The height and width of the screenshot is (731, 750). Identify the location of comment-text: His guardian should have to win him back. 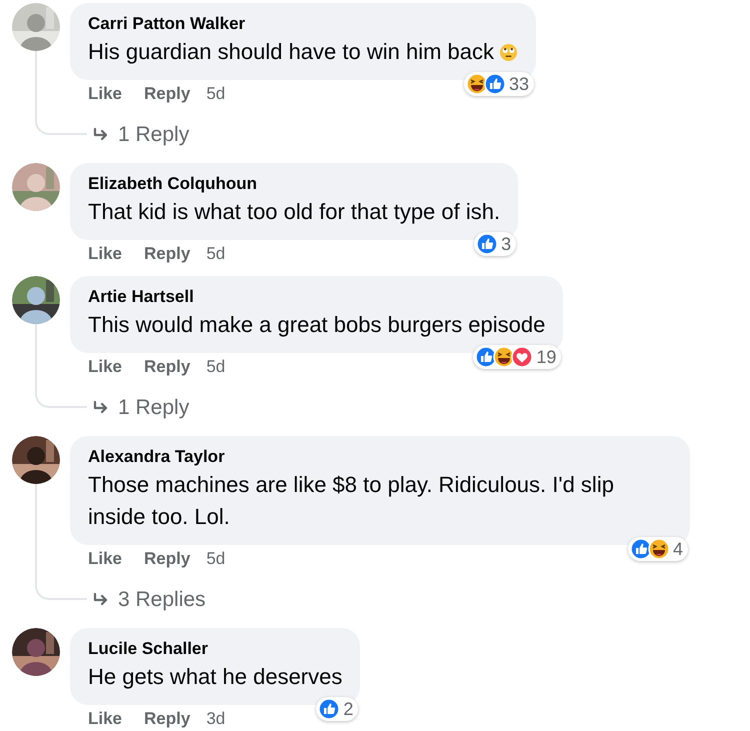
(303, 52).